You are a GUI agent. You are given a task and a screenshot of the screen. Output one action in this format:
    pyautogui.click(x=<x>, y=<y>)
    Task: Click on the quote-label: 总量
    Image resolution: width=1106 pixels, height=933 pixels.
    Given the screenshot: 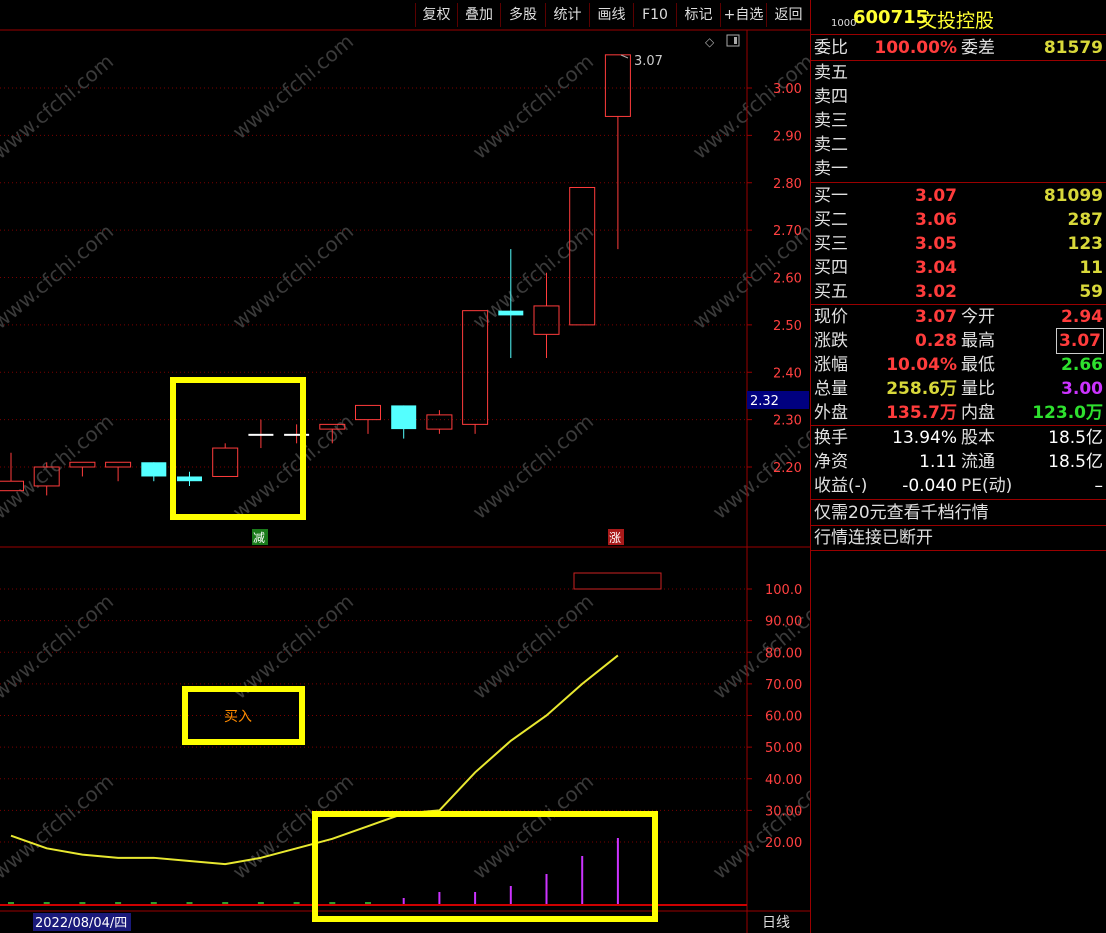 What is the action you would take?
    pyautogui.click(x=831, y=389)
    